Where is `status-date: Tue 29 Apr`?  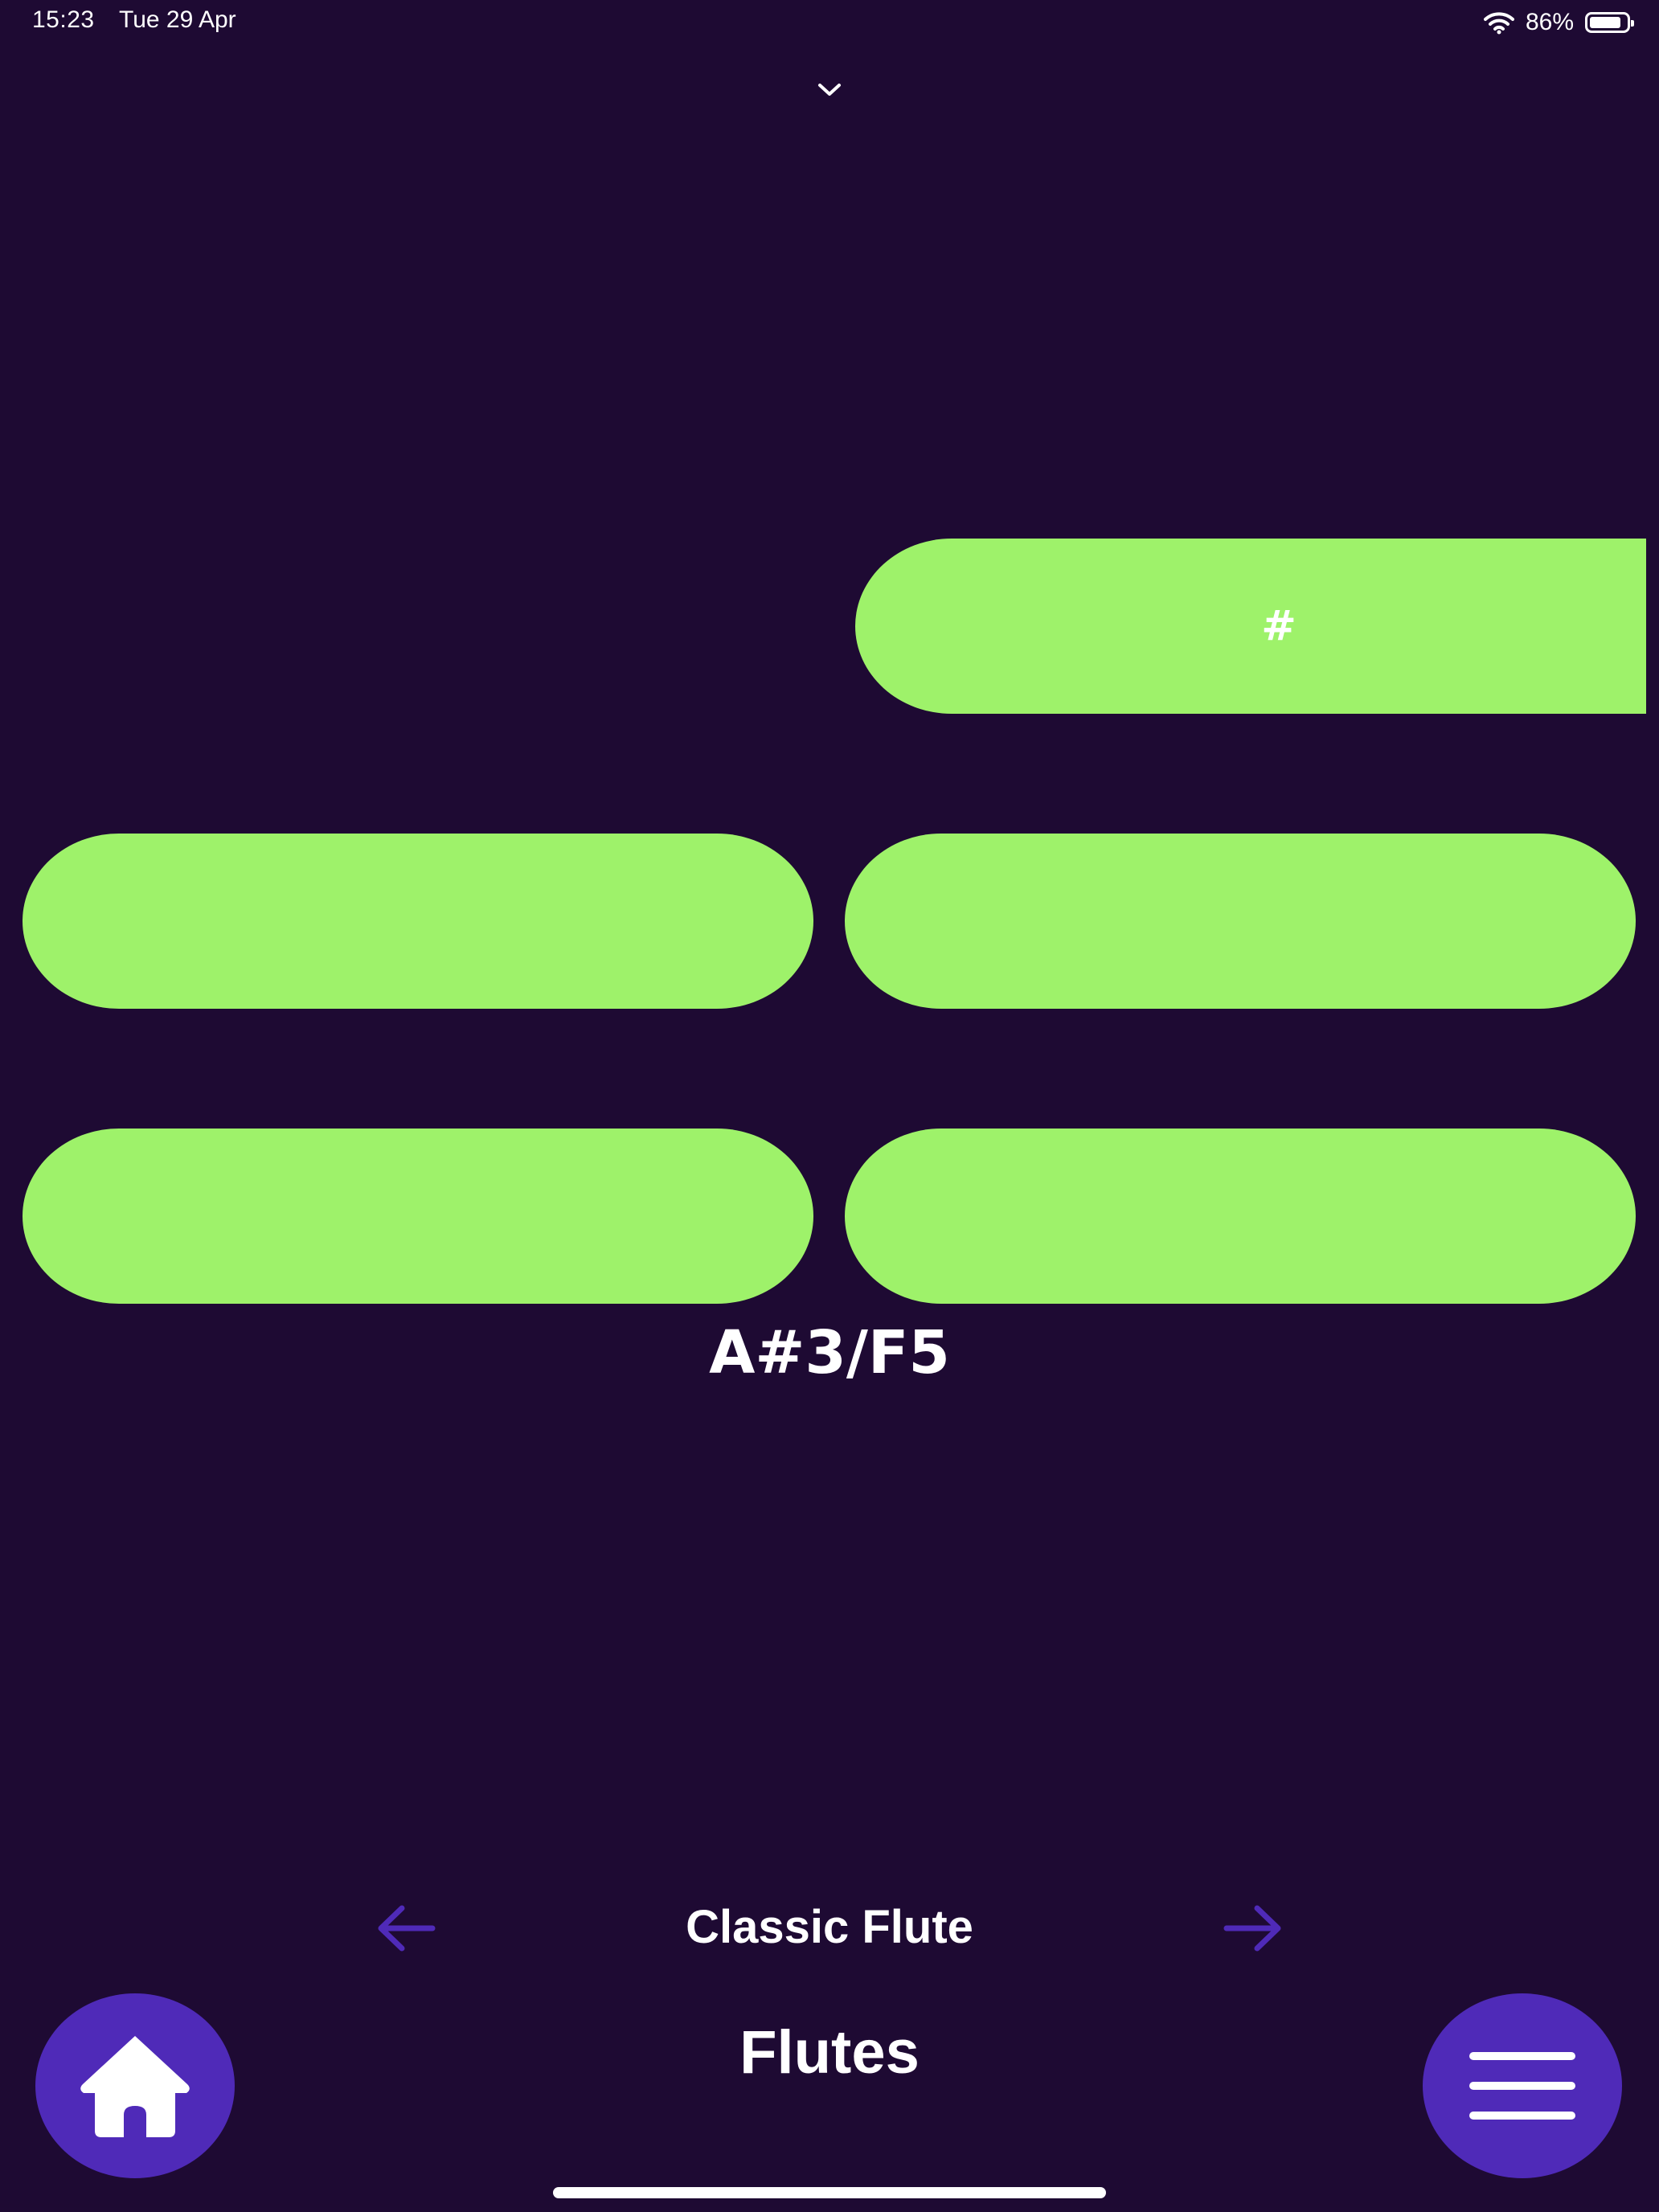
status-date: Tue 29 Apr is located at coordinates (177, 19).